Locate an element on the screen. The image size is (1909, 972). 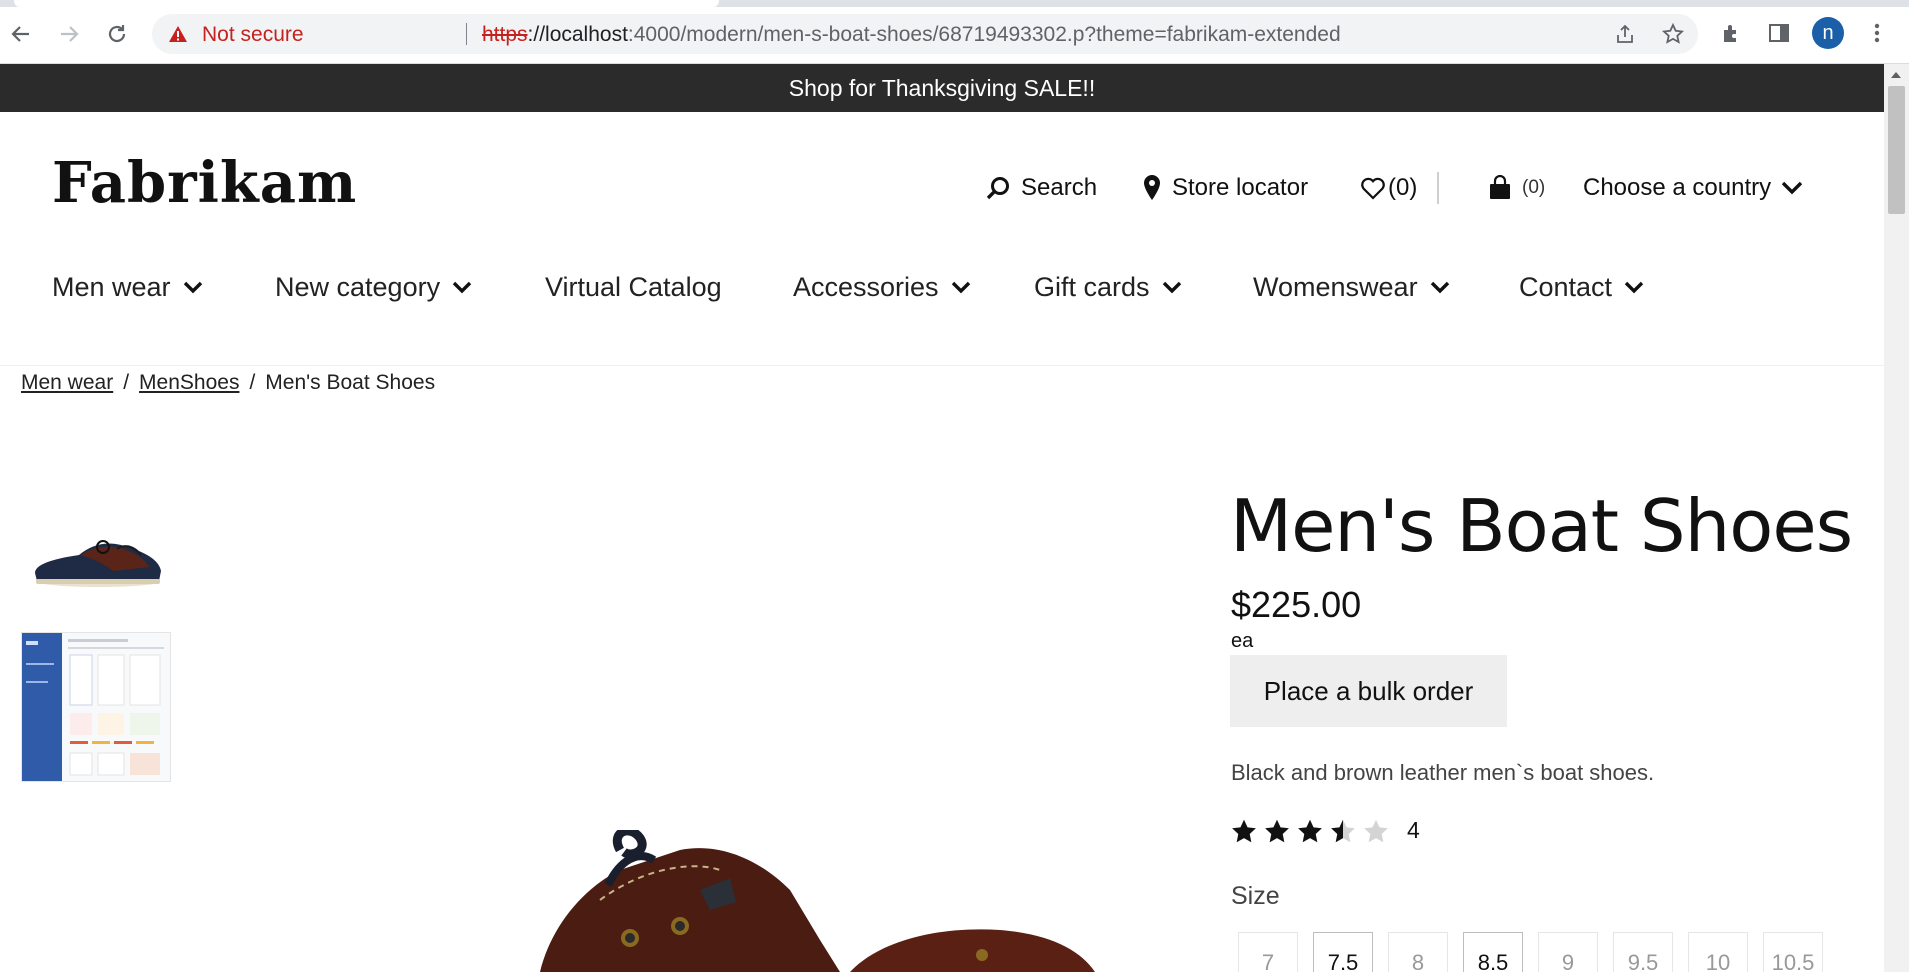
kebab-menu-icon is located at coordinates (1877, 33).